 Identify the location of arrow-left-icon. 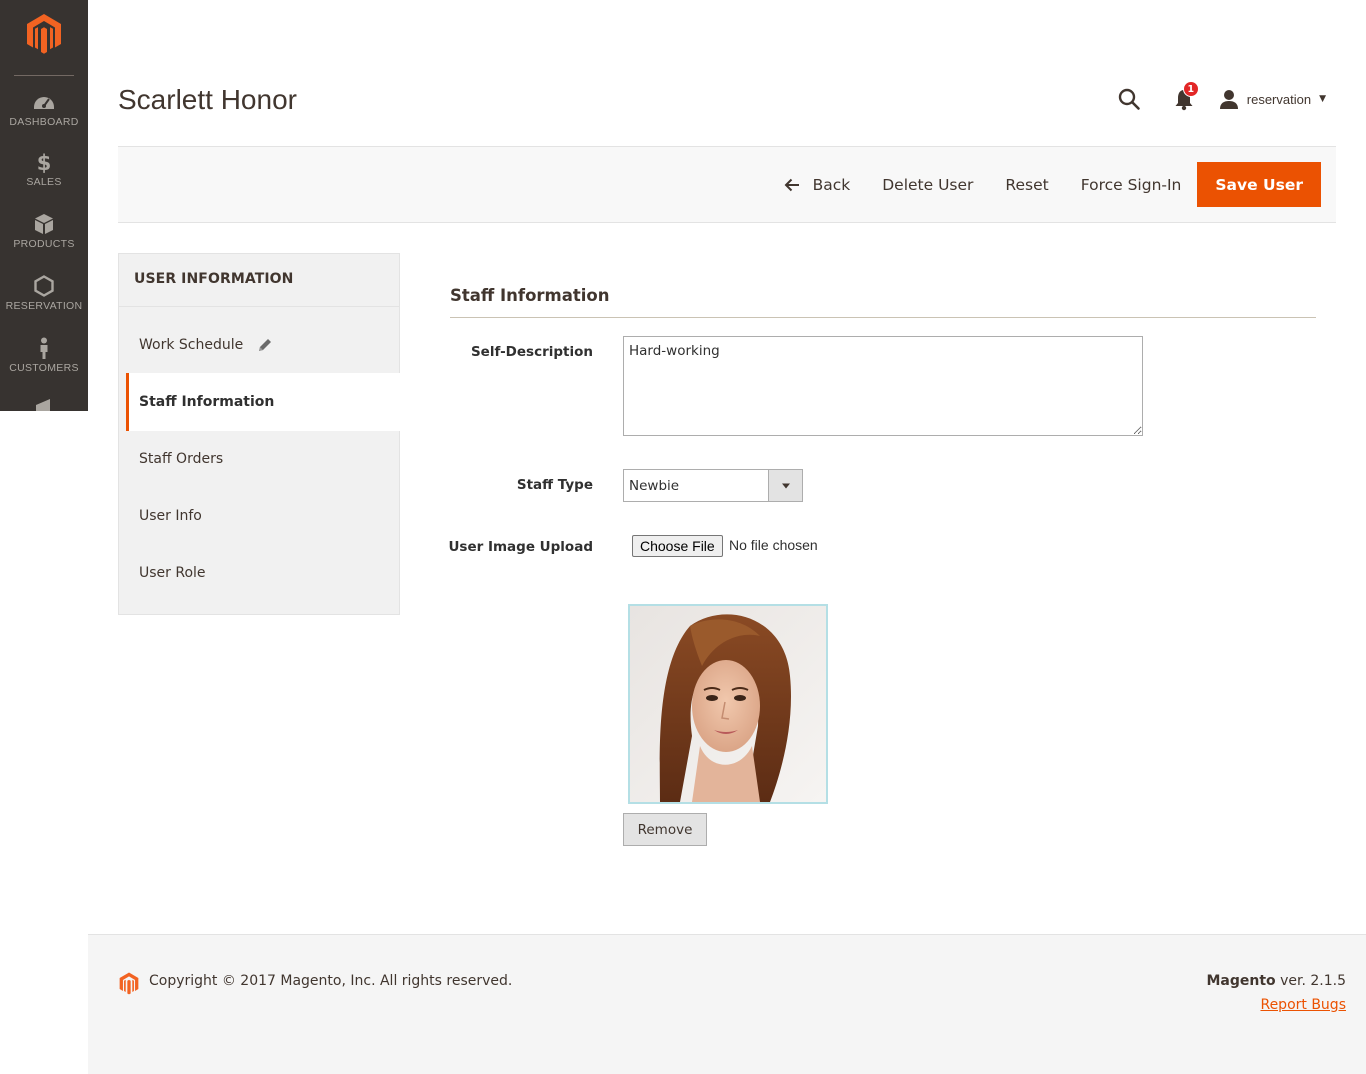
(791, 184).